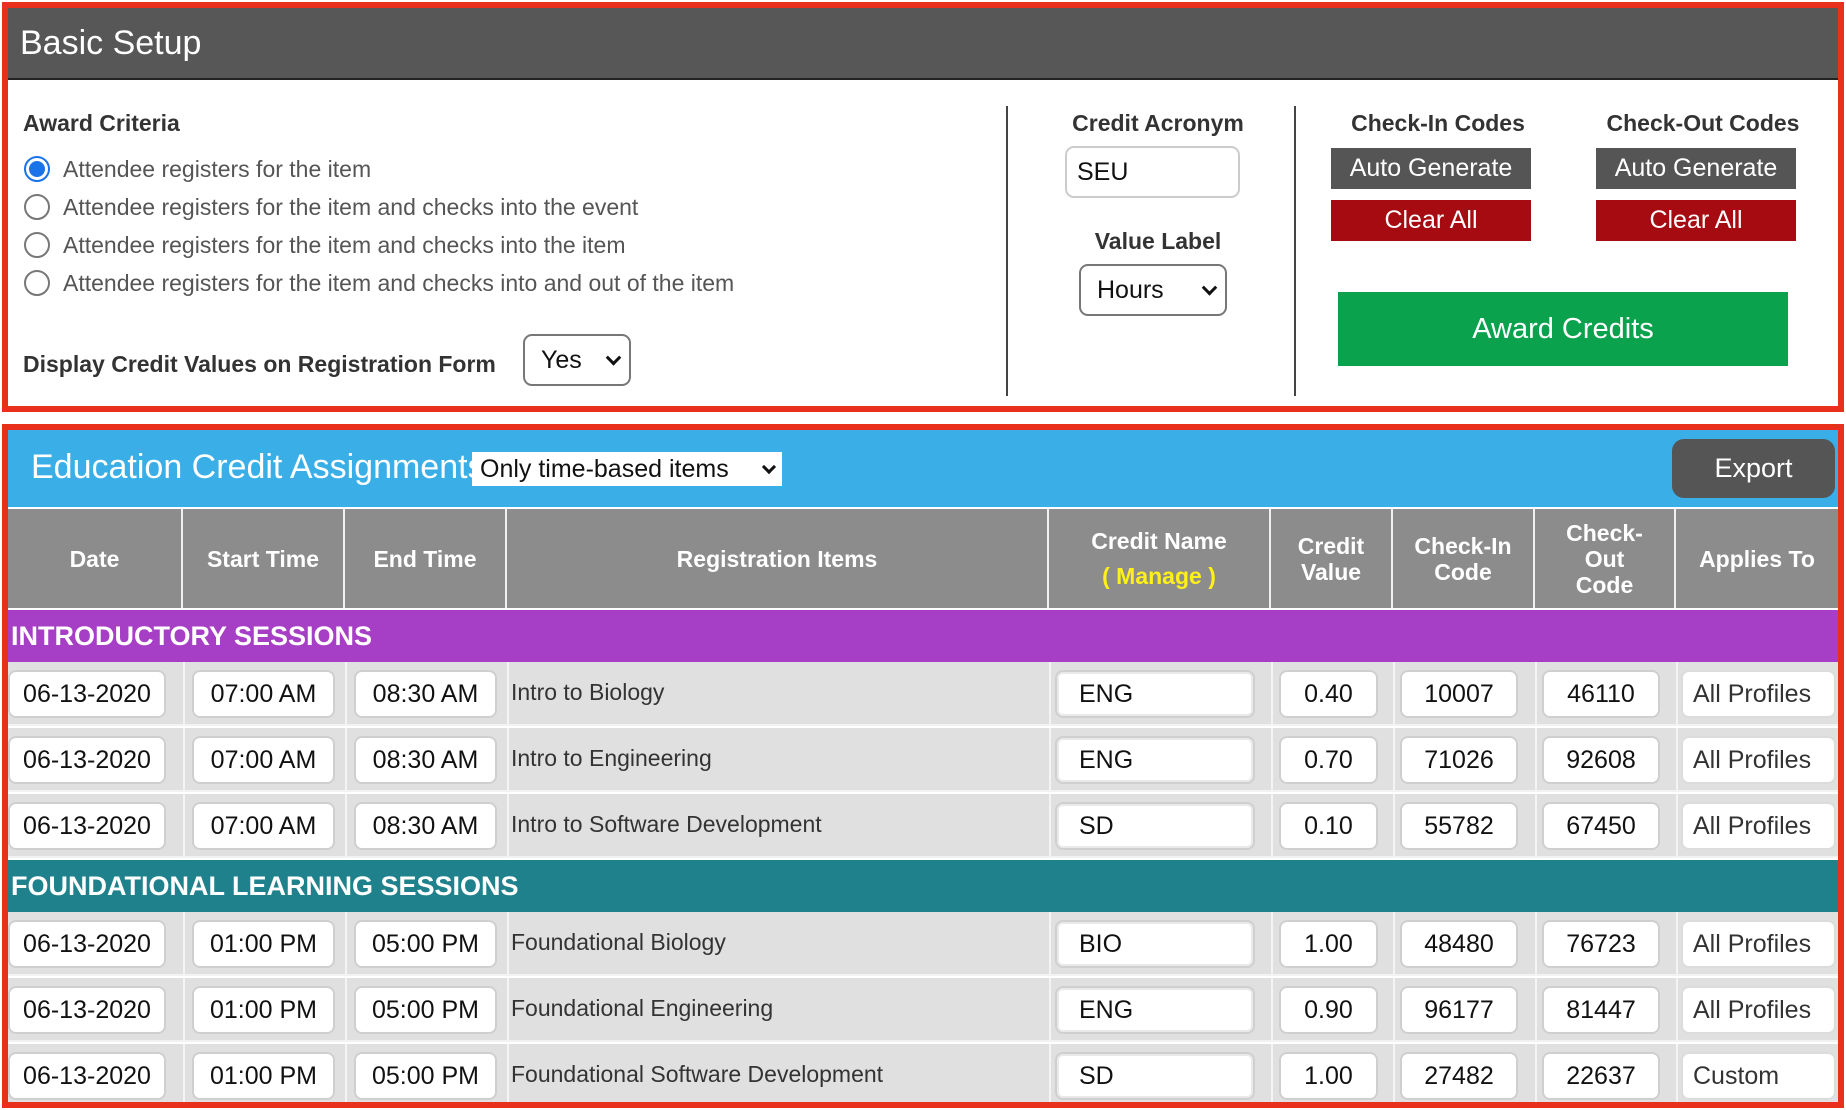 Image resolution: width=1846 pixels, height=1110 pixels. Describe the element at coordinates (1328, 826) in the screenshot. I see `credit-value-input: 0.10` at that location.